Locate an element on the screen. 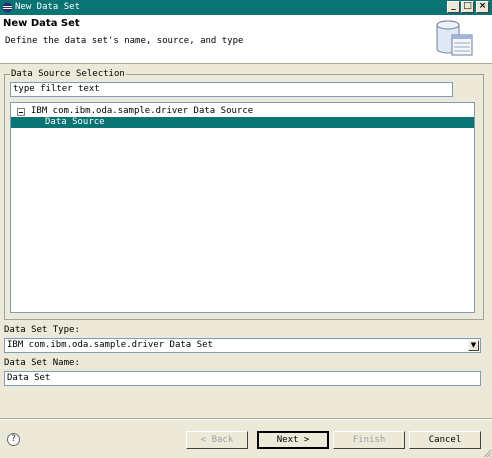  dataset-type-label: Data Set Type: is located at coordinates (42, 330).